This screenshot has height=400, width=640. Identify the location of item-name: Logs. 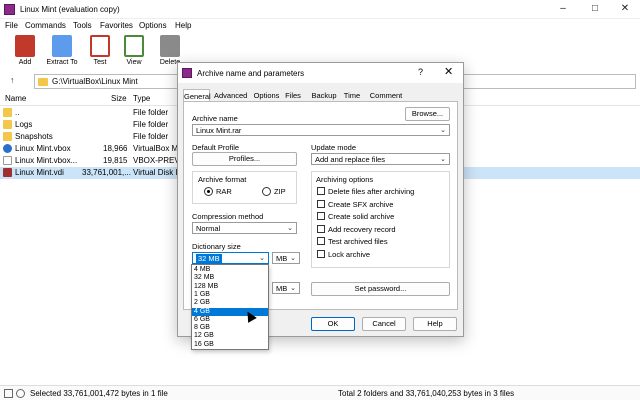
(24, 124).